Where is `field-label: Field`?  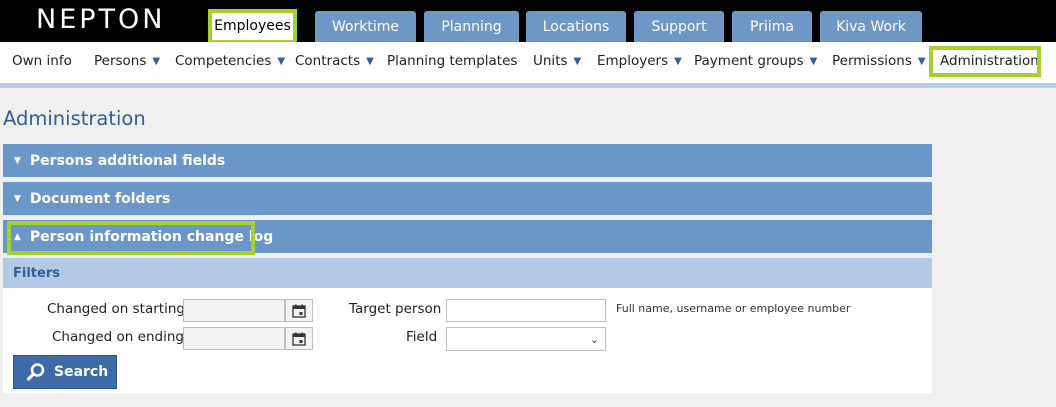
field-label: Field is located at coordinates (422, 337).